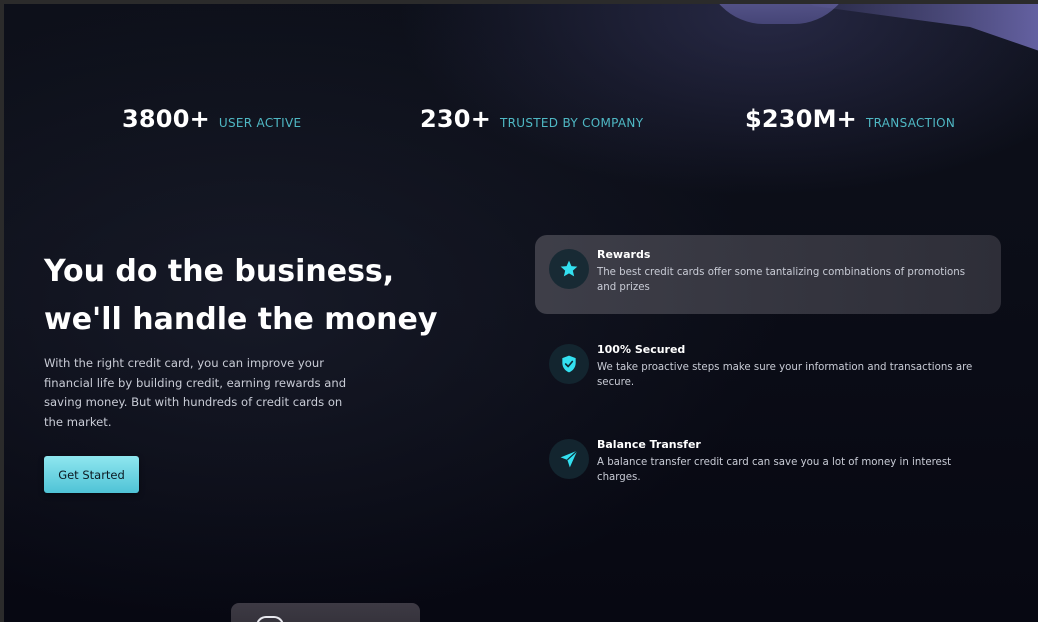  What do you see at coordinates (569, 364) in the screenshot?
I see `shield-check-icon` at bounding box center [569, 364].